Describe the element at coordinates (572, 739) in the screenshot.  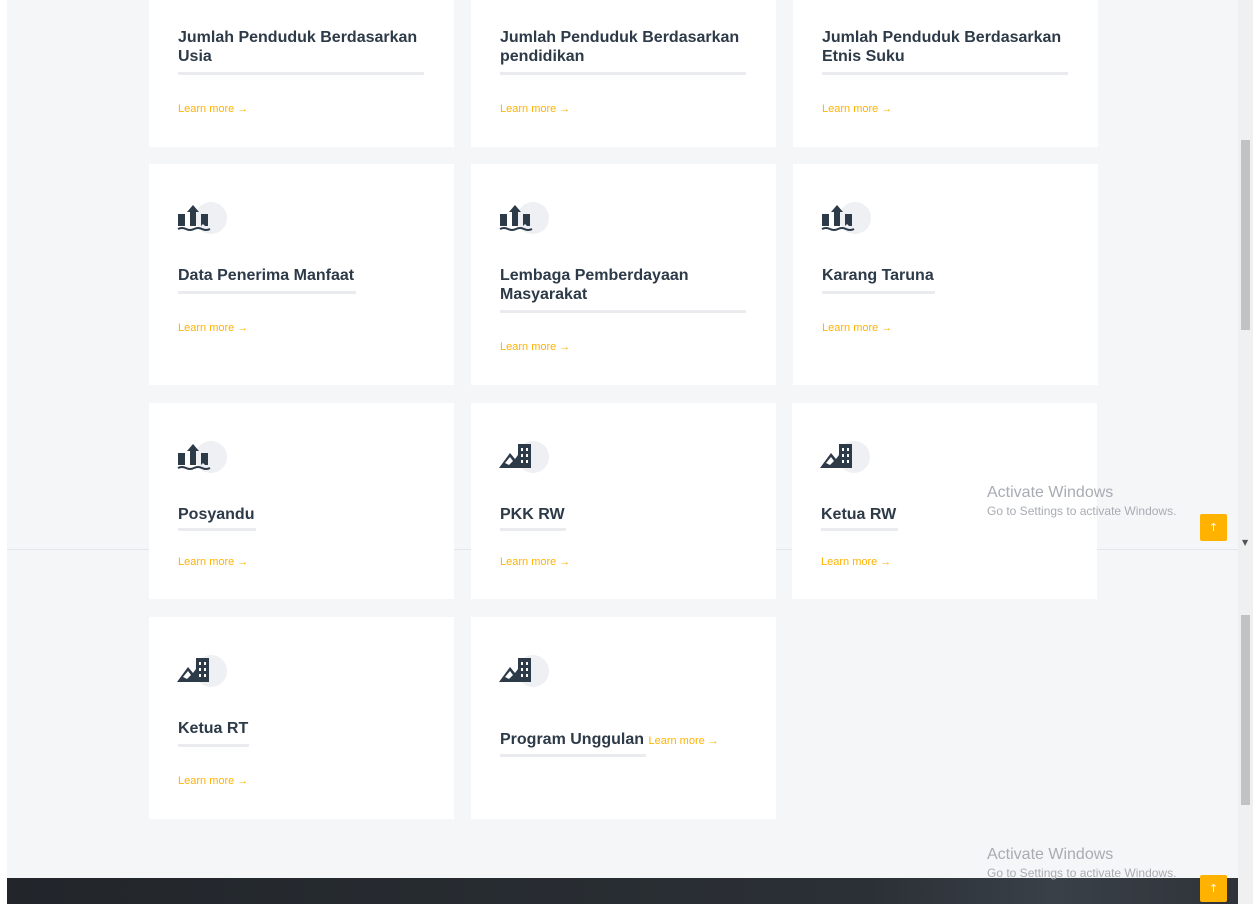
I see `card-title-text: Program Unggulan` at that location.